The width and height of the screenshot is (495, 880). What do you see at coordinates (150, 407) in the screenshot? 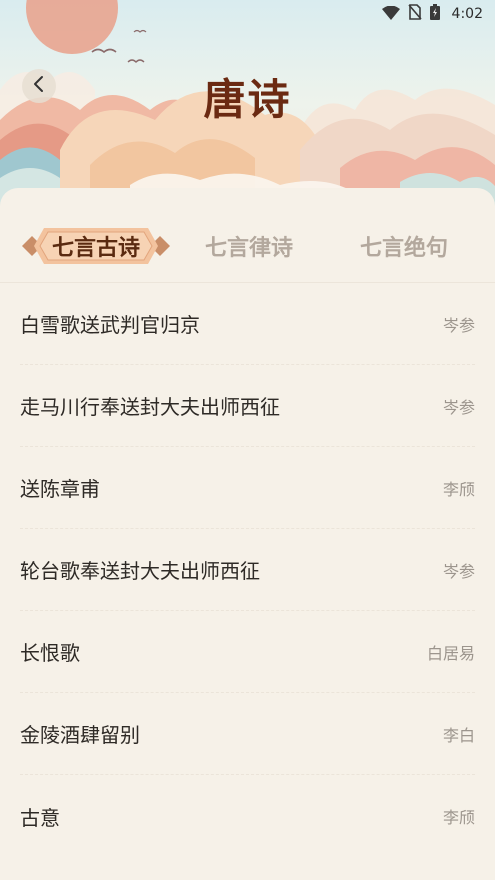
I see `poem-title: 走马川行奉送封大夫出师西征` at bounding box center [150, 407].